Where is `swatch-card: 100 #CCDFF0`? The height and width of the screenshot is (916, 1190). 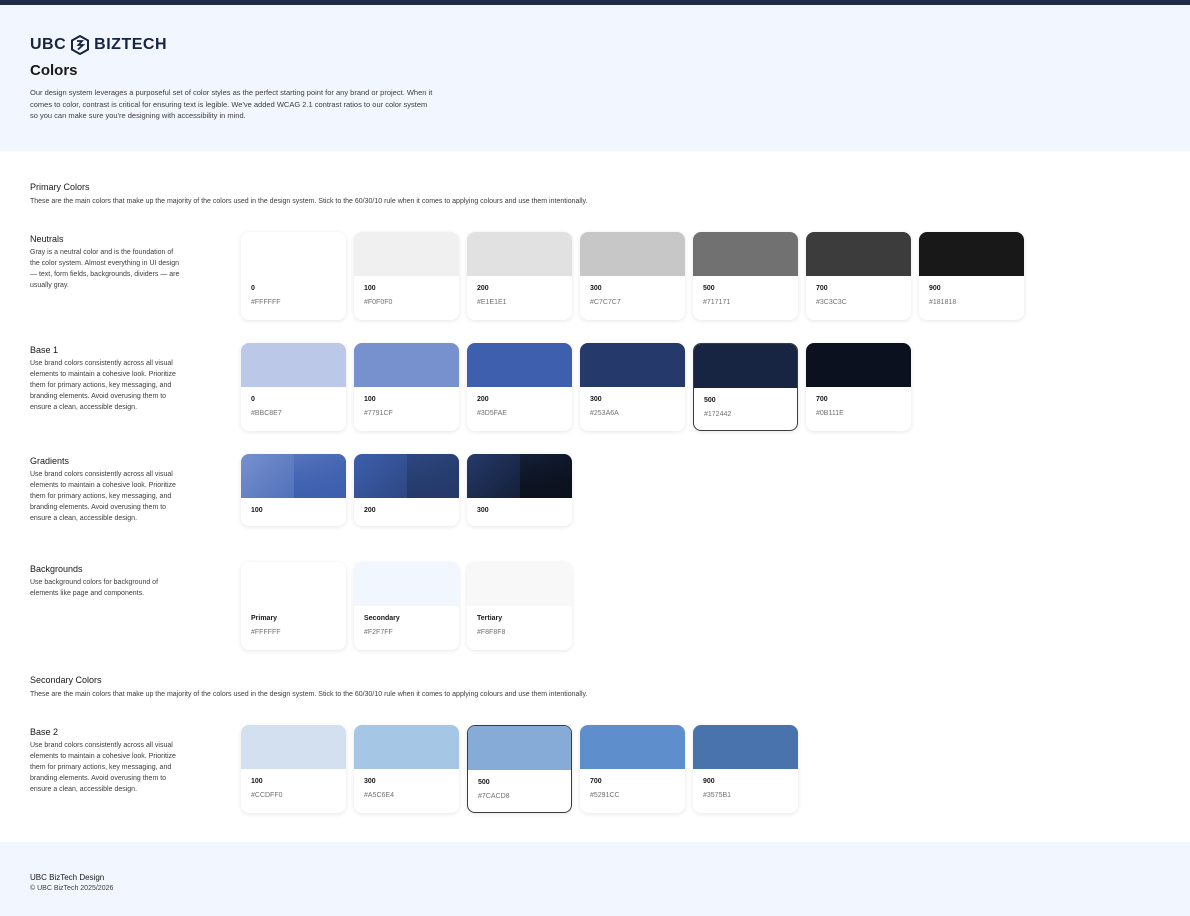
swatch-card: 100 #CCDFF0 is located at coordinates (293, 769).